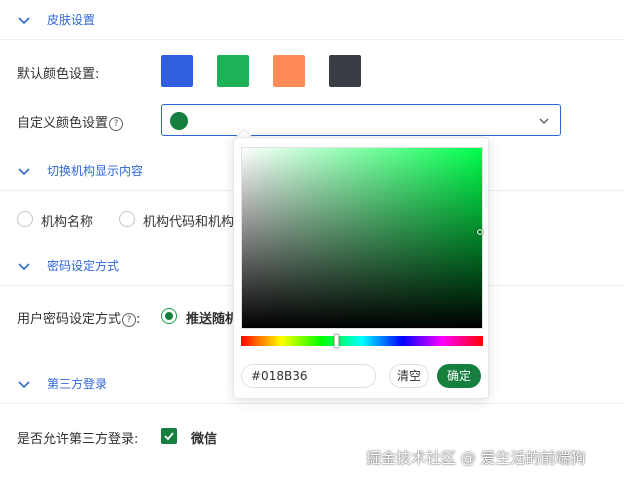  I want to click on watermark-text: 掘金技术社区 @ 爱生活的前端狗, so click(476, 458).